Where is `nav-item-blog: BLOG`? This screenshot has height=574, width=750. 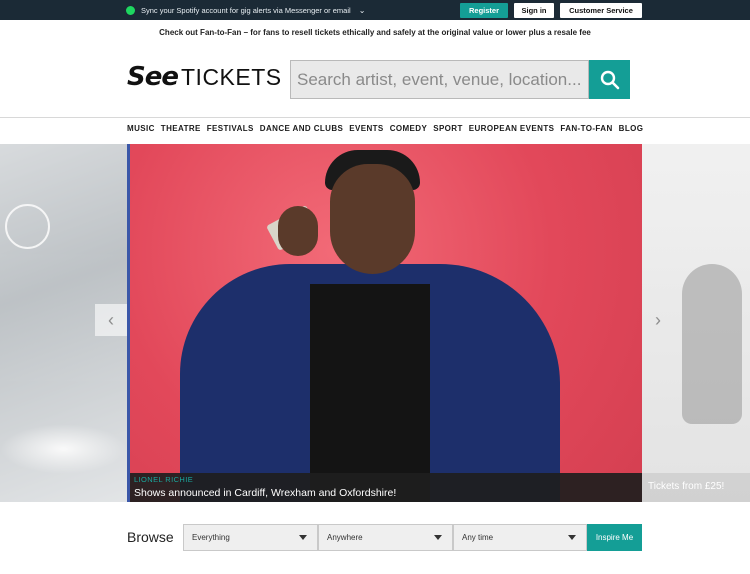
nav-item-blog: BLOG is located at coordinates (631, 128).